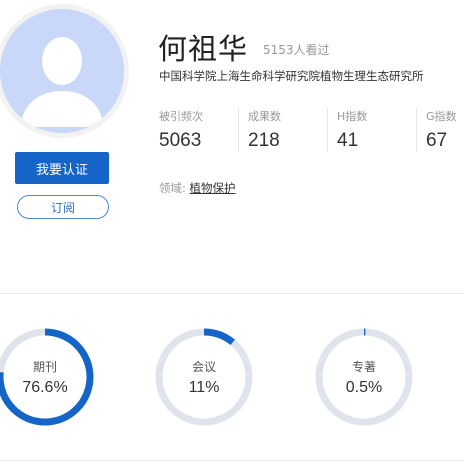 The height and width of the screenshot is (468, 464). What do you see at coordinates (291, 76) in the screenshot?
I see `organization: 中国科学院上海生命科学研究院植物生理生态研究所` at bounding box center [291, 76].